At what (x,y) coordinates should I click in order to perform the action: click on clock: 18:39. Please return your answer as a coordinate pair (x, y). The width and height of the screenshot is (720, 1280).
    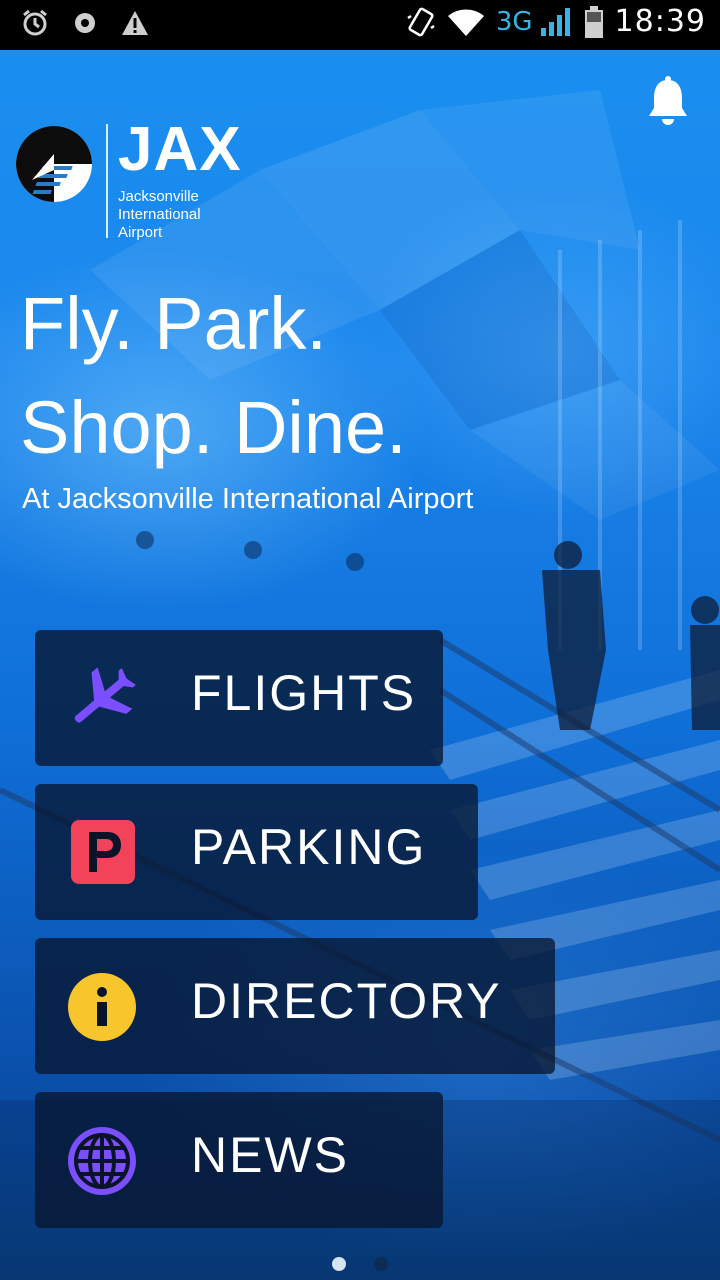
    Looking at the image, I should click on (660, 21).